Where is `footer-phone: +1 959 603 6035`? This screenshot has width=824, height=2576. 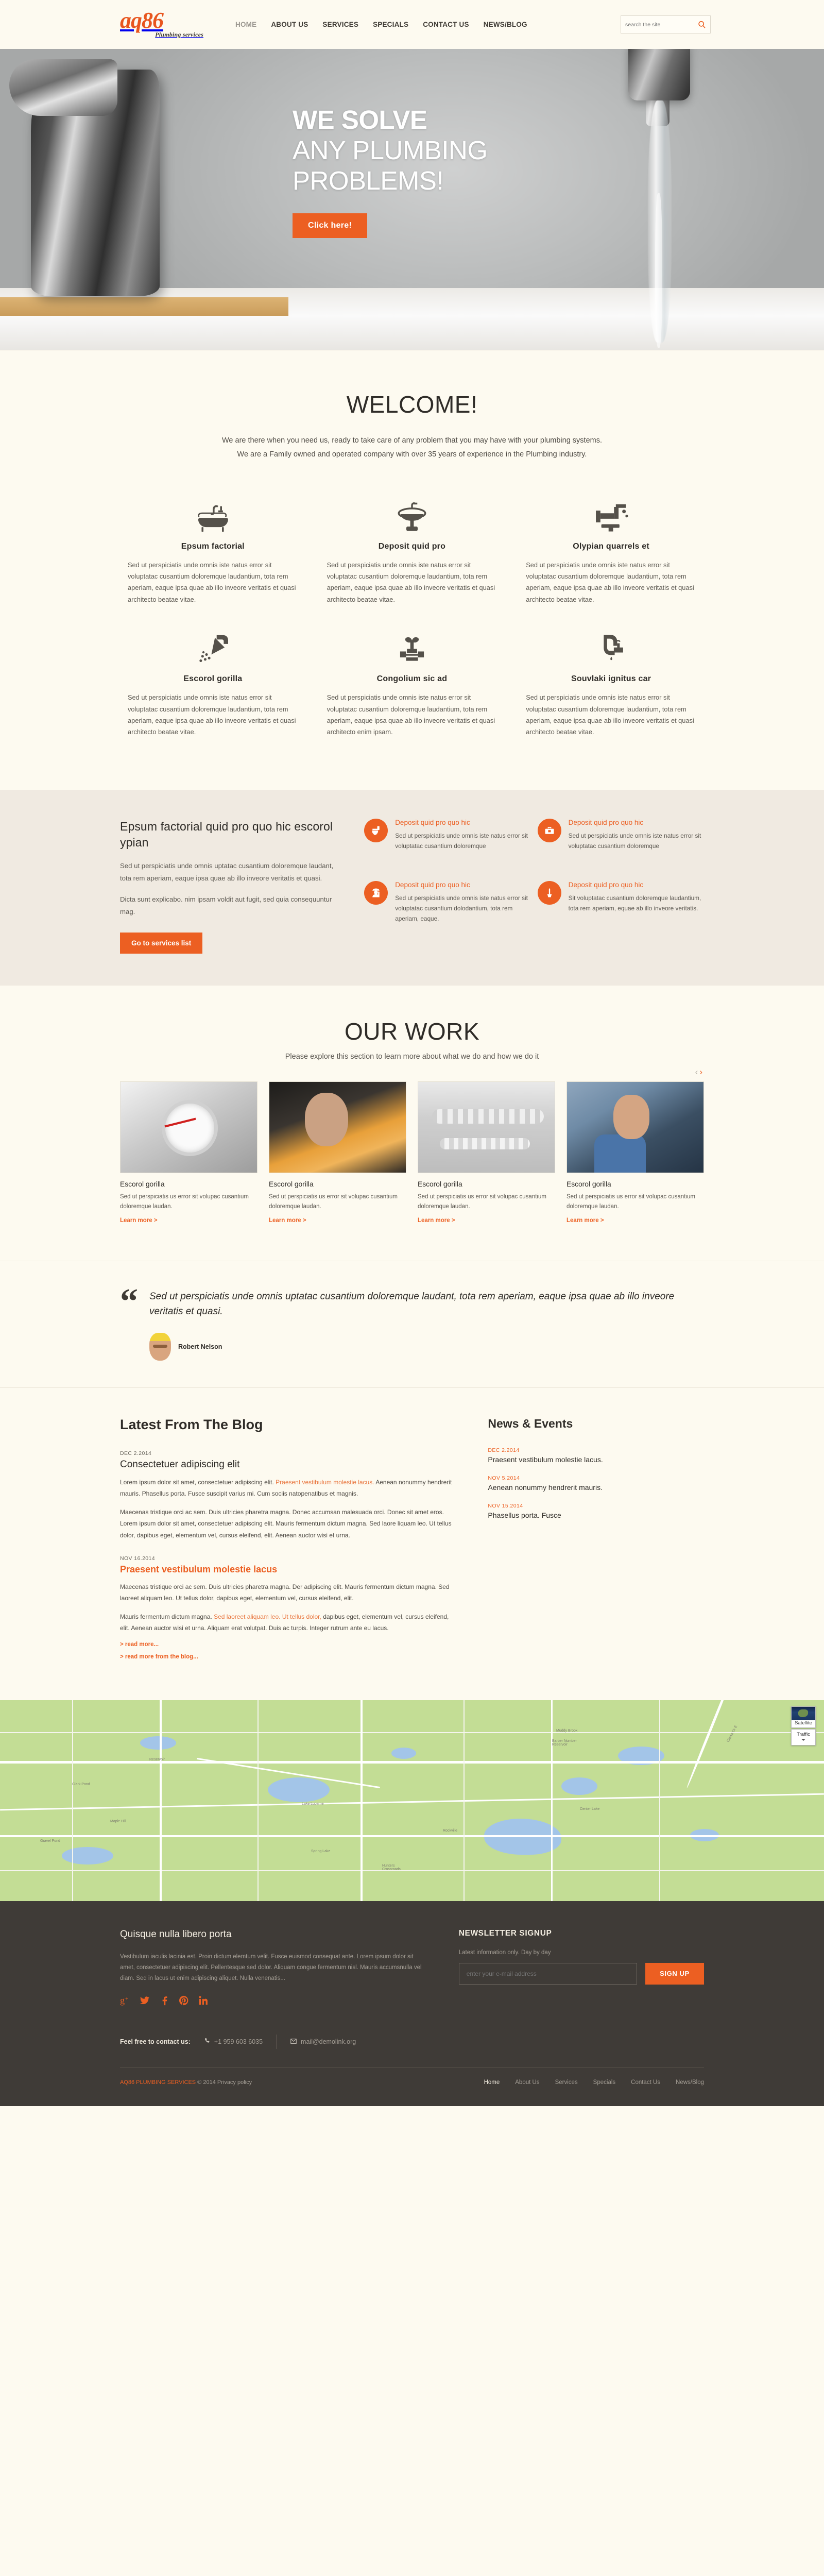
footer-phone: +1 959 603 6035 is located at coordinates (233, 2042).